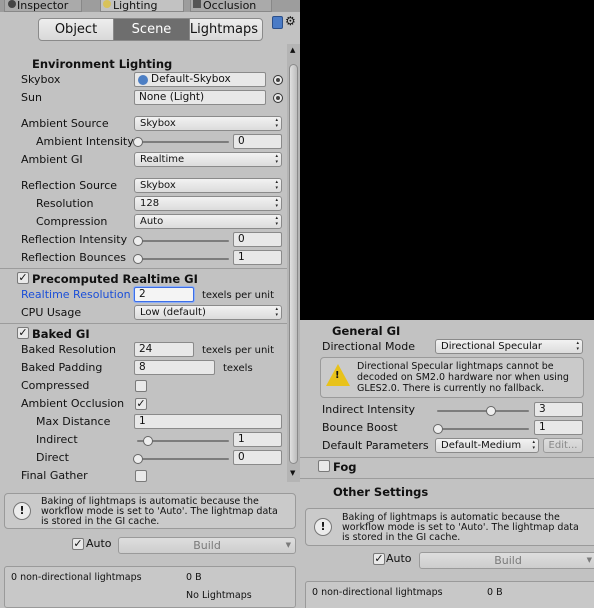 This screenshot has height=608, width=594. I want to click on ambient-intensity-knob, so click(138, 142).